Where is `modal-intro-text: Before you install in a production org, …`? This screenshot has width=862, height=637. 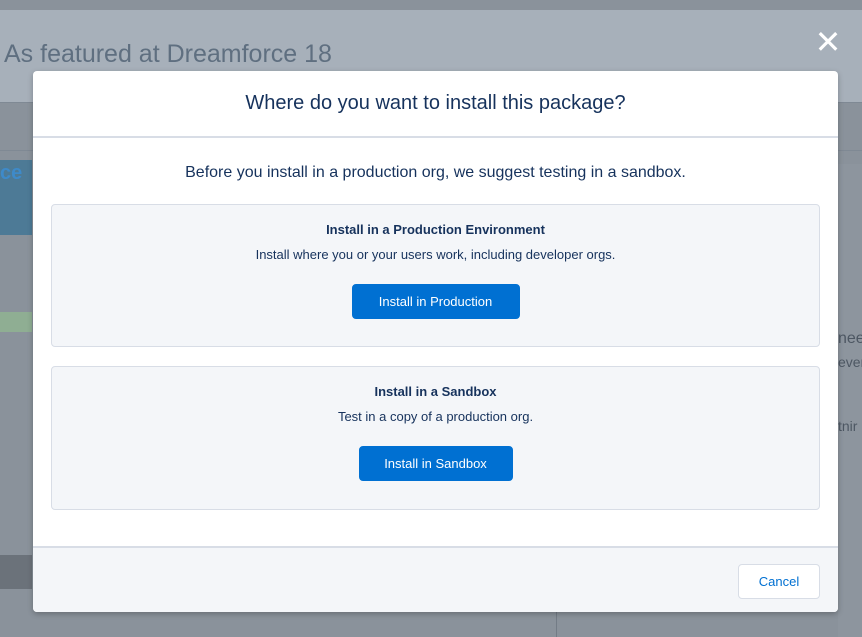 modal-intro-text: Before you install in a production org, … is located at coordinates (435, 172).